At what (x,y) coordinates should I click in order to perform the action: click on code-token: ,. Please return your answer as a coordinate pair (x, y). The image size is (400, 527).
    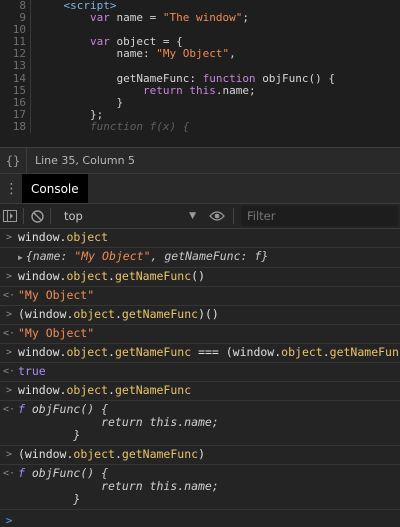
    Looking at the image, I should click on (232, 54).